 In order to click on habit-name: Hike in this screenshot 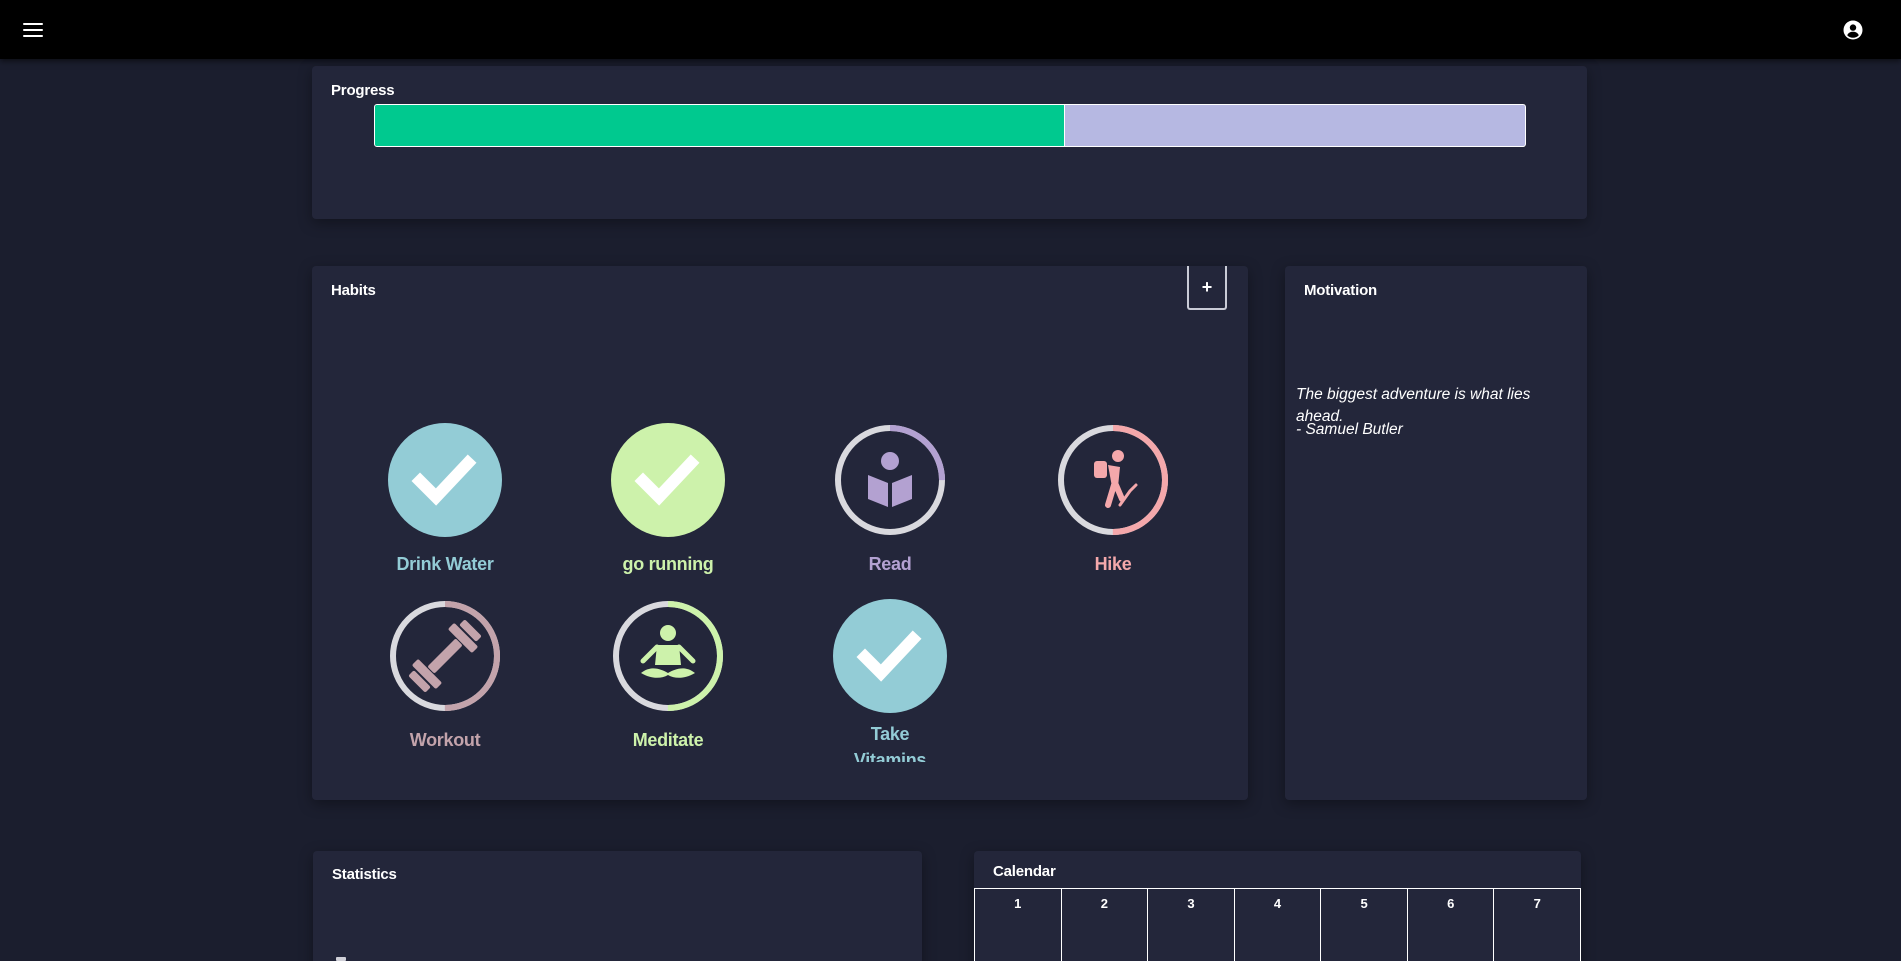, I will do `click(1113, 564)`.